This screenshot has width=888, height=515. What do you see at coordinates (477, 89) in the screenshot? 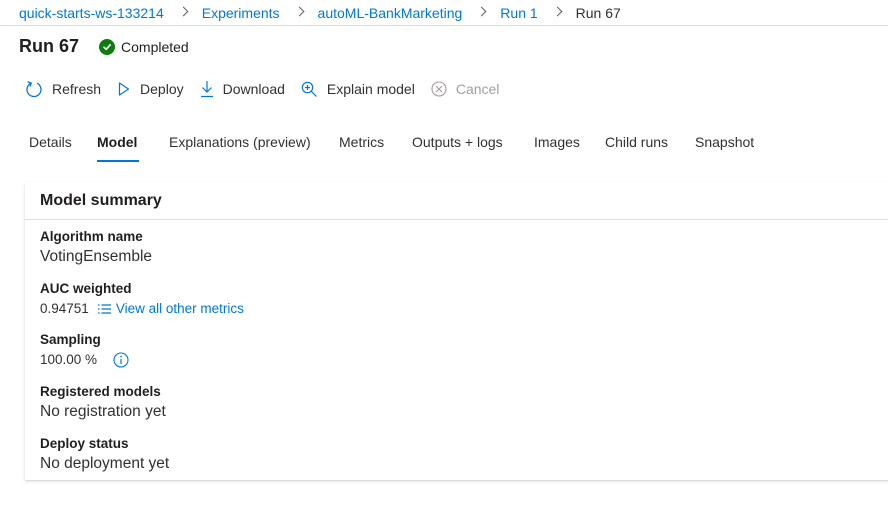
I see `cancel-label: Cancel` at bounding box center [477, 89].